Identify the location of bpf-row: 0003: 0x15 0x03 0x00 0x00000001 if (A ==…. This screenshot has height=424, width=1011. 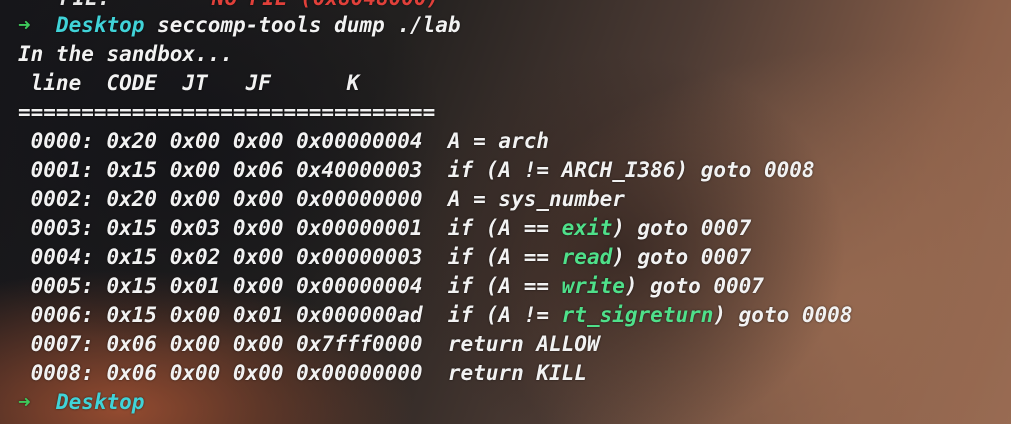
(385, 228).